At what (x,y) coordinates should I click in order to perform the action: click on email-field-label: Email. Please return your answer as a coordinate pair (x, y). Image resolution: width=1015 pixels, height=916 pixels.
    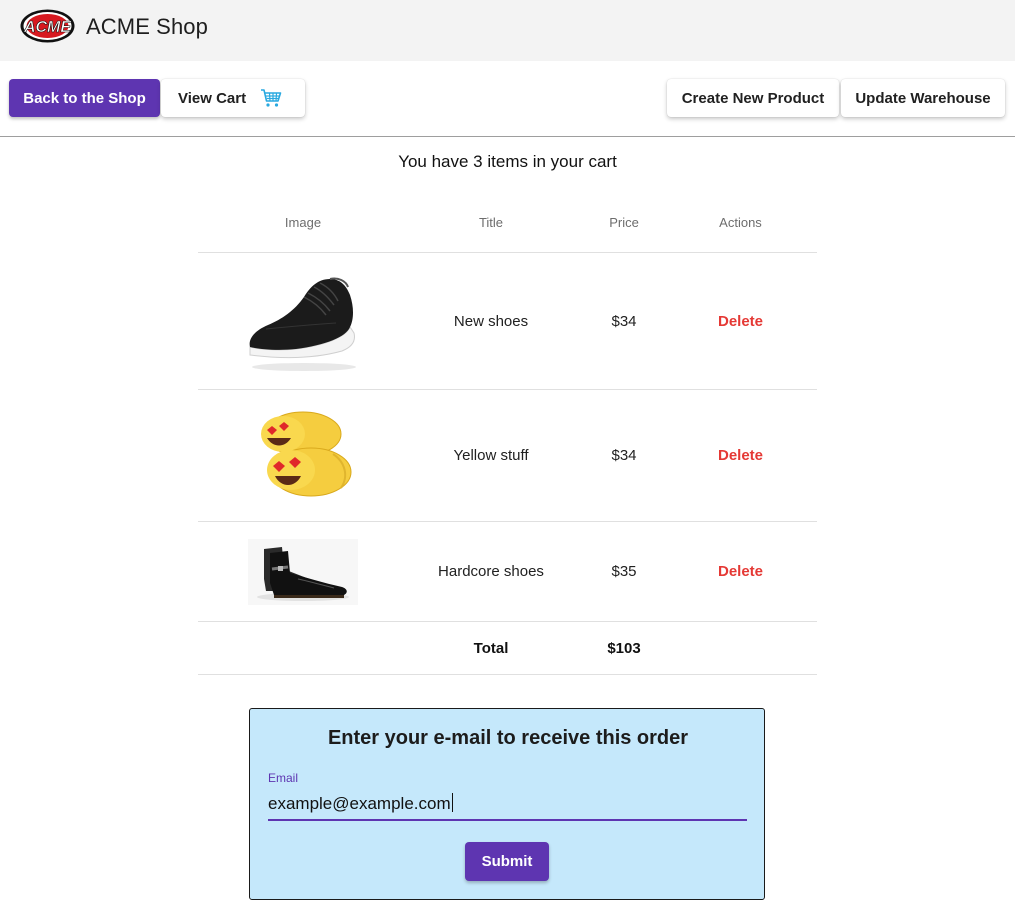
    Looking at the image, I should click on (283, 778).